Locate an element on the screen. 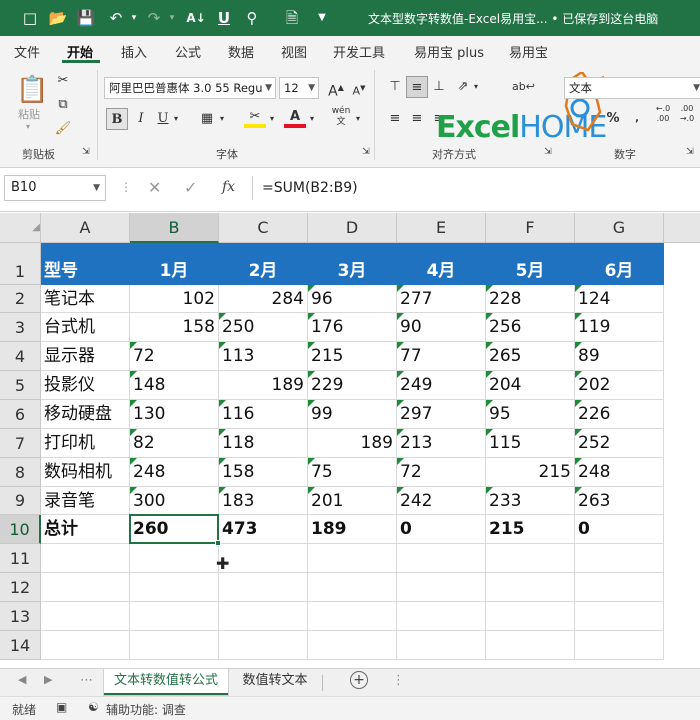 This screenshot has width=700, height=720. scroll-left-icon: ◀ is located at coordinates (22, 679).